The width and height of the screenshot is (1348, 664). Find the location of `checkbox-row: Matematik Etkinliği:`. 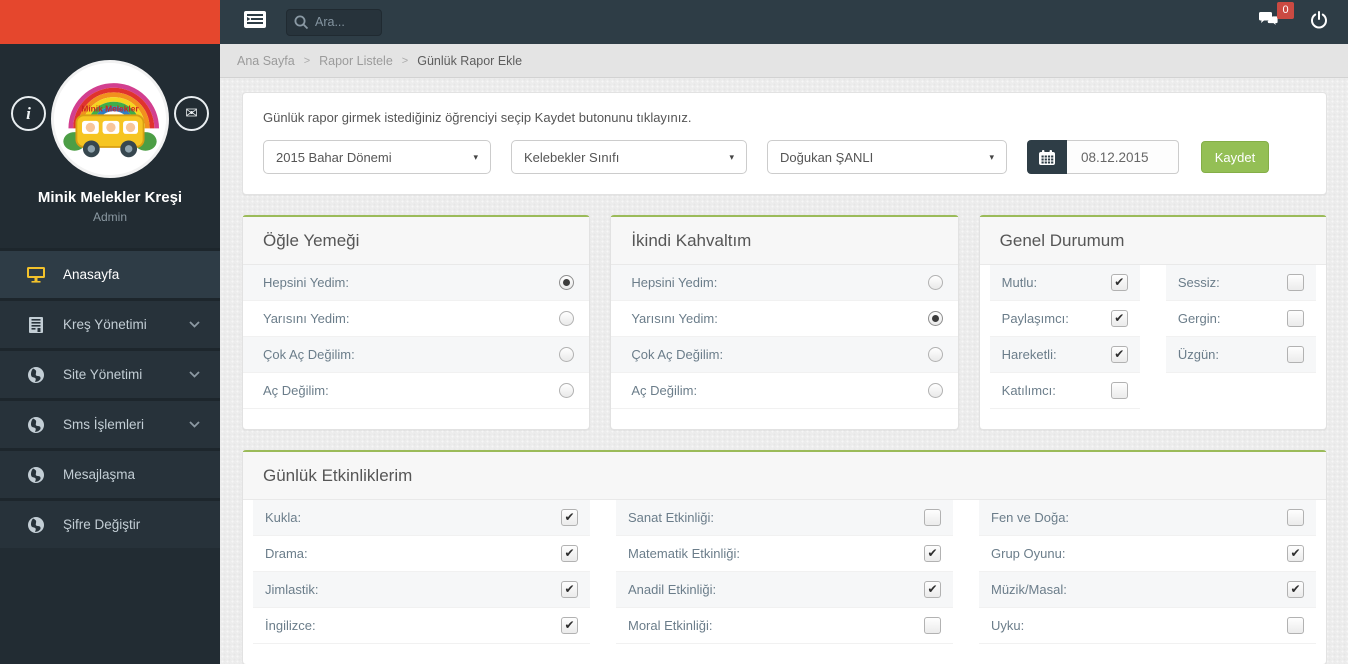

checkbox-row: Matematik Etkinliği: is located at coordinates (784, 554).